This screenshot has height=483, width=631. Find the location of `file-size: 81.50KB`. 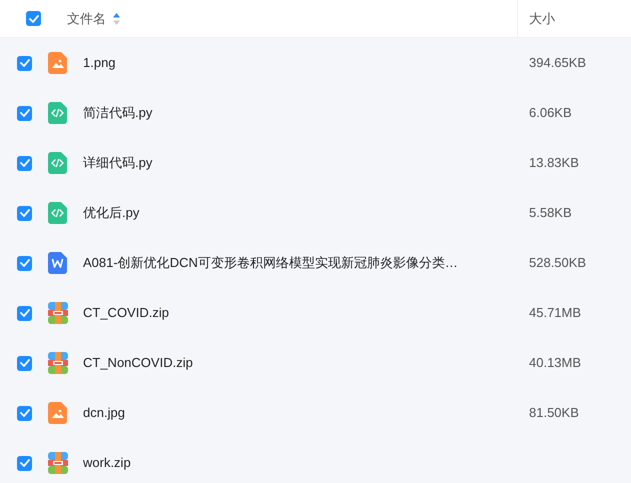

file-size: 81.50KB is located at coordinates (554, 413).